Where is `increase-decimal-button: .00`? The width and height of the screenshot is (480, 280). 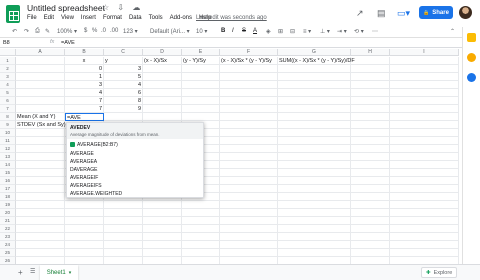
increase-decimal-button: .00 is located at coordinates (114, 31).